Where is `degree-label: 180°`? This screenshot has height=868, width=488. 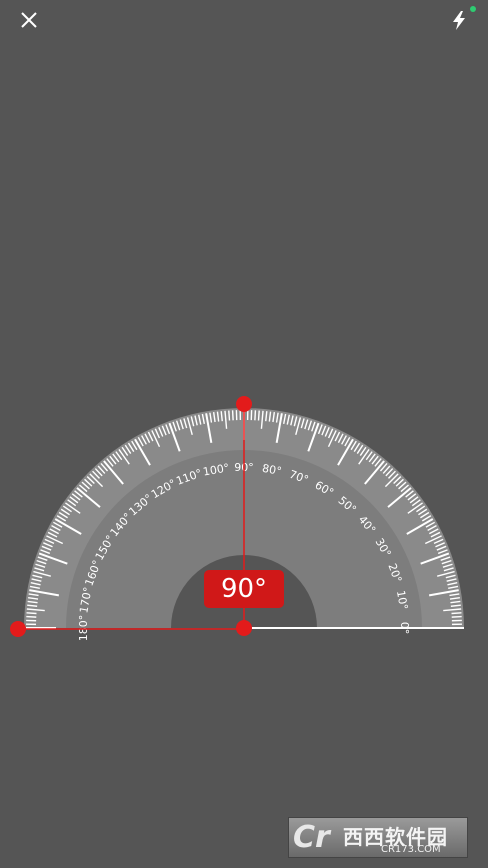 degree-label: 180° is located at coordinates (83, 628).